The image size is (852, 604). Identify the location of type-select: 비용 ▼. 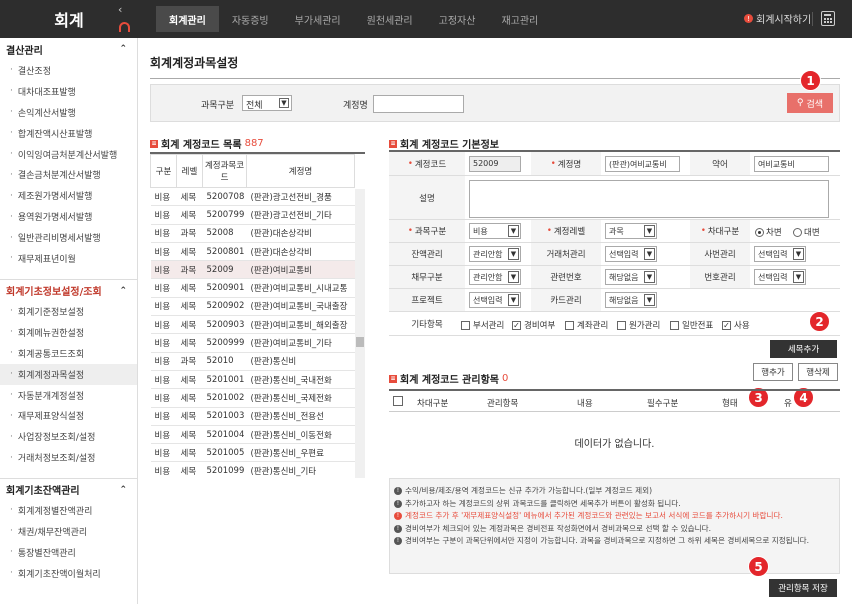
(495, 231).